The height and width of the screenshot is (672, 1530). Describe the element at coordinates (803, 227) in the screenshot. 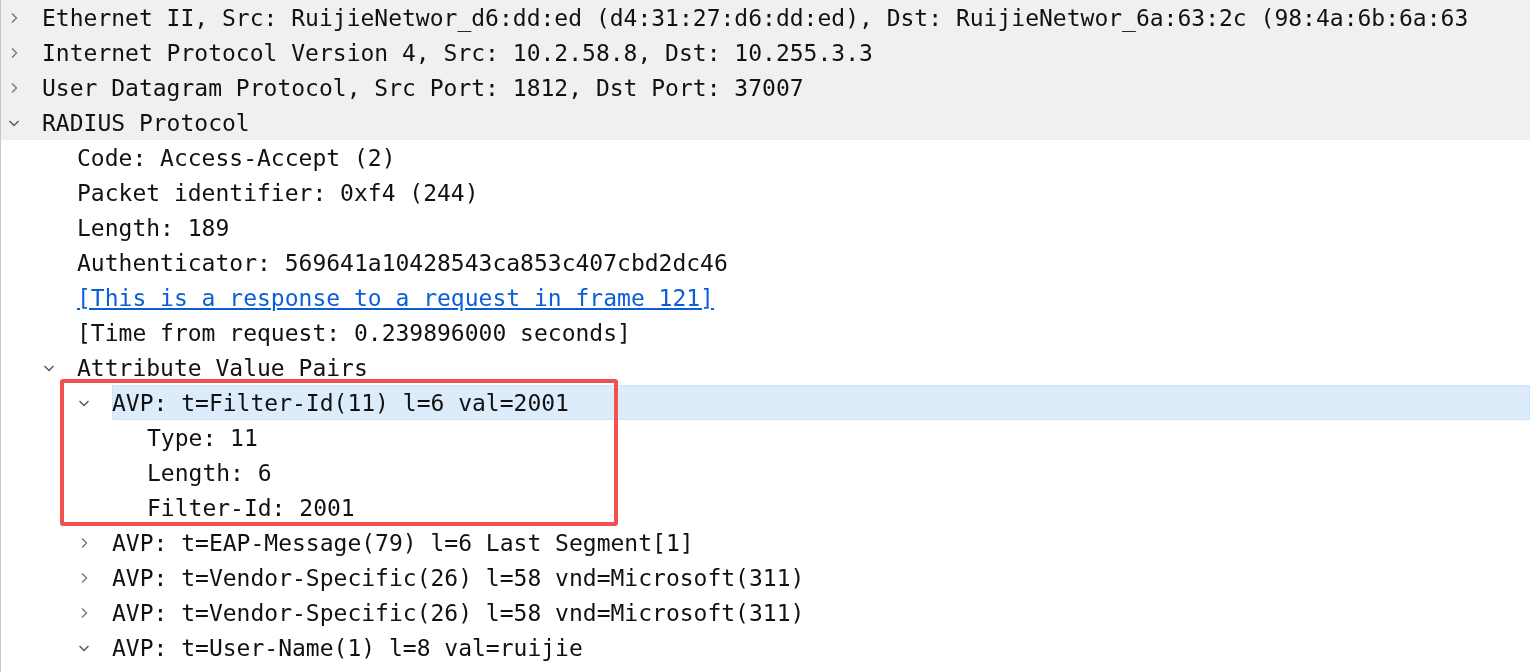

I see `tree-item: Length: 189` at that location.